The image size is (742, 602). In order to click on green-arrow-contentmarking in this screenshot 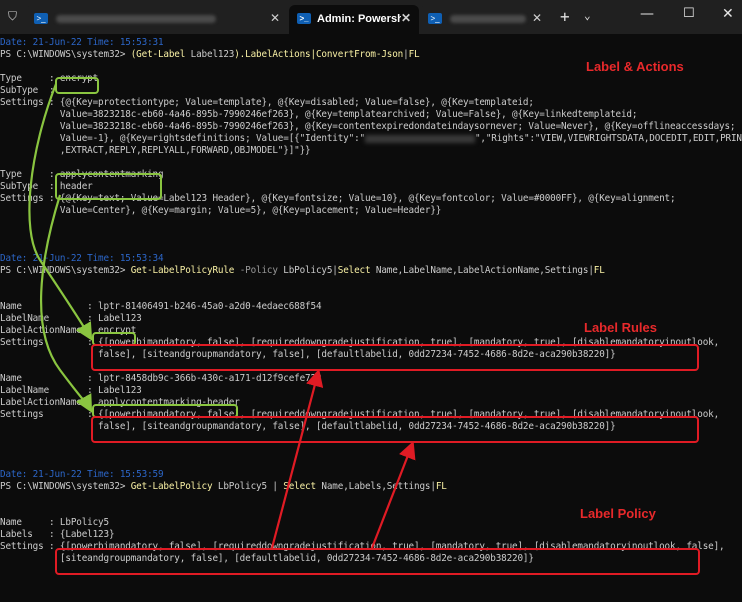, I will do `click(66, 303)`.